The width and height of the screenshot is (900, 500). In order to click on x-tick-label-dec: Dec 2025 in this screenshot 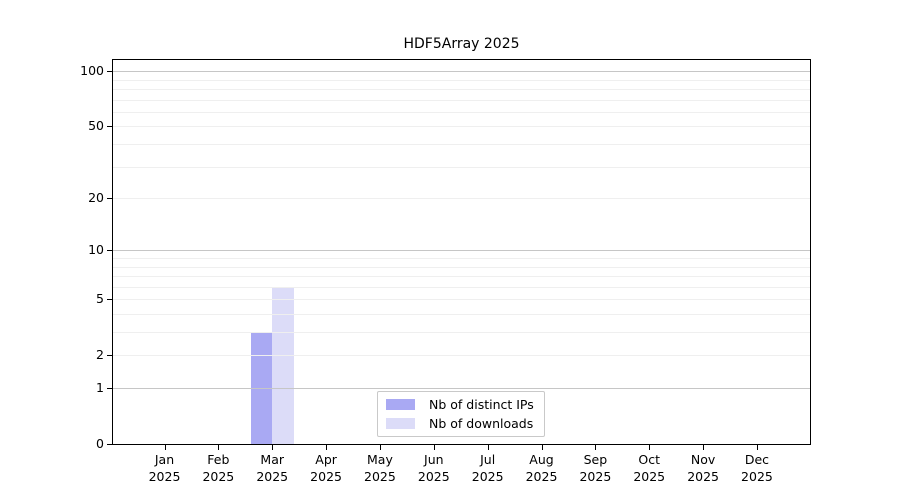, I will do `click(757, 468)`.